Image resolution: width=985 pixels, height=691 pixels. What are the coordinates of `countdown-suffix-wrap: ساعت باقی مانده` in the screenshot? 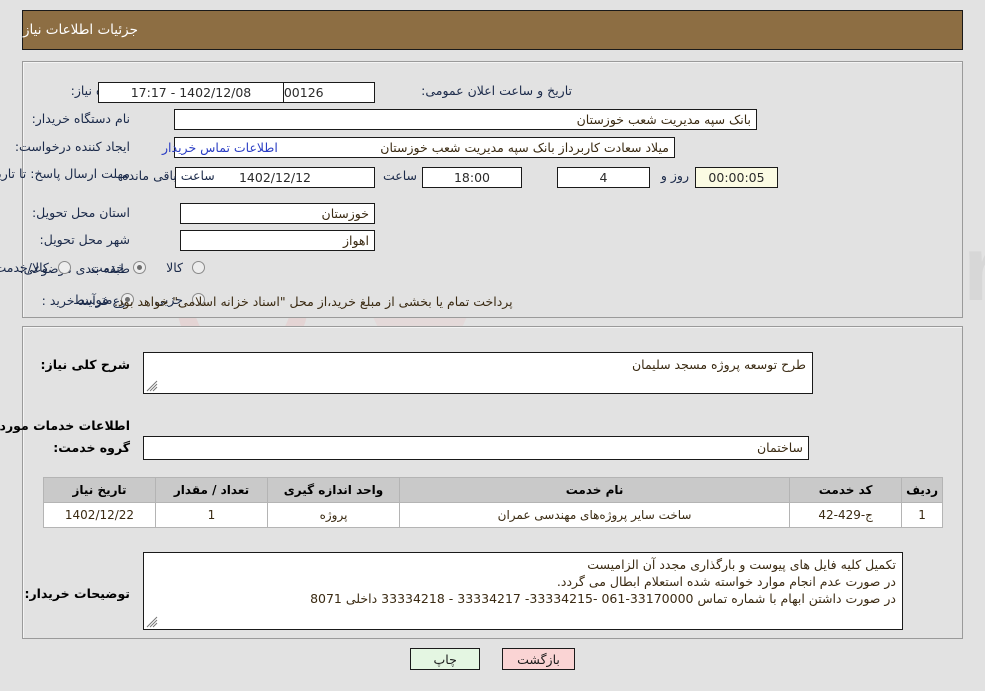 It's located at (168, 175).